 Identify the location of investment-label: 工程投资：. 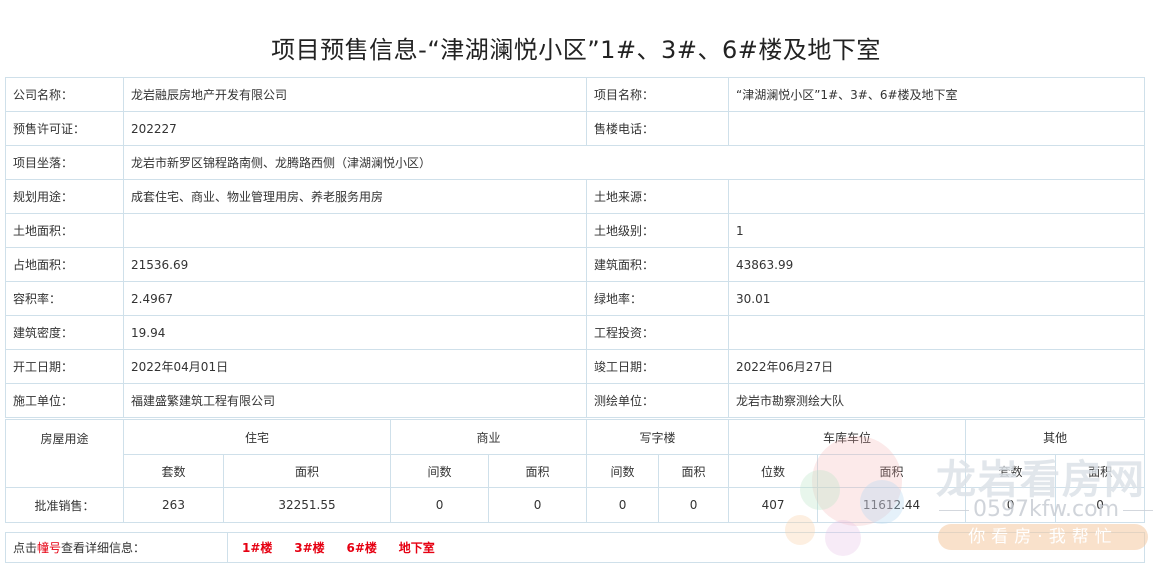
(657, 332).